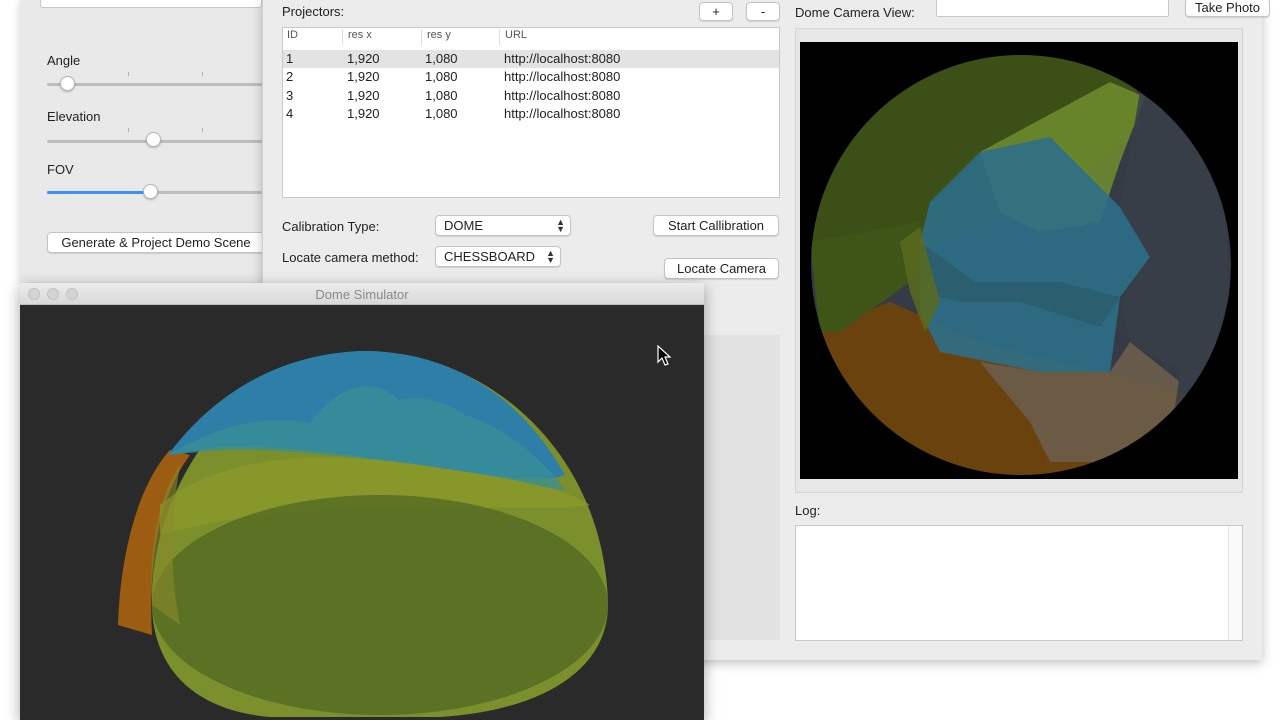  What do you see at coordinates (721, 268) in the screenshot?
I see `locate-camera-button: Locate Camera` at bounding box center [721, 268].